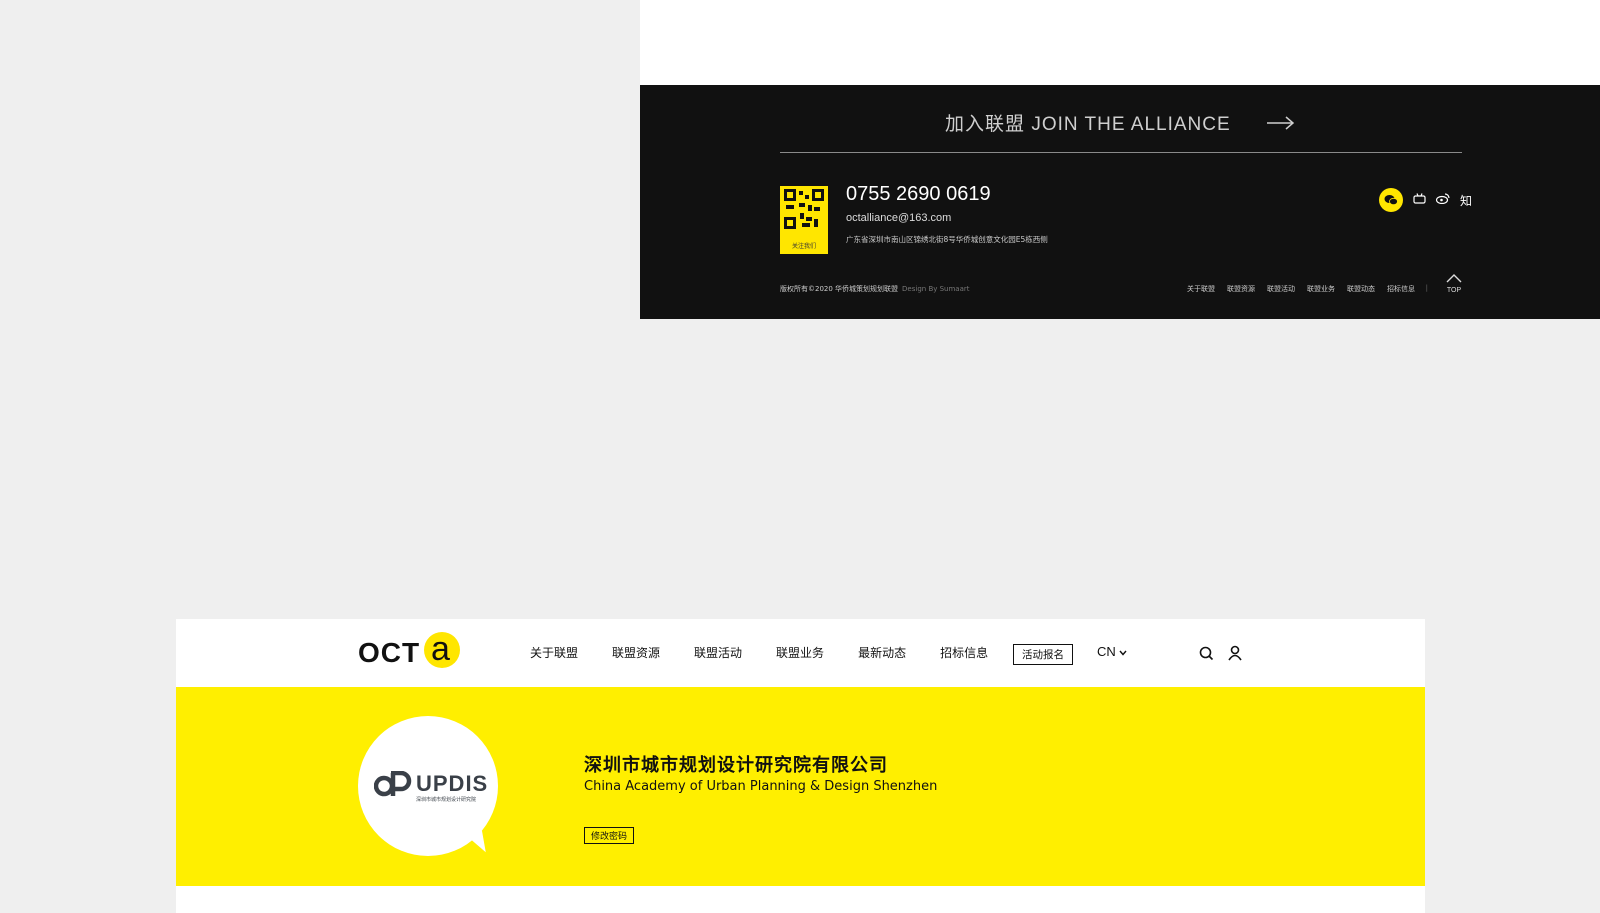  I want to click on copyright: 版权所有©2020 华侨城策划规划联盟 Design By Sumaart, so click(875, 289).